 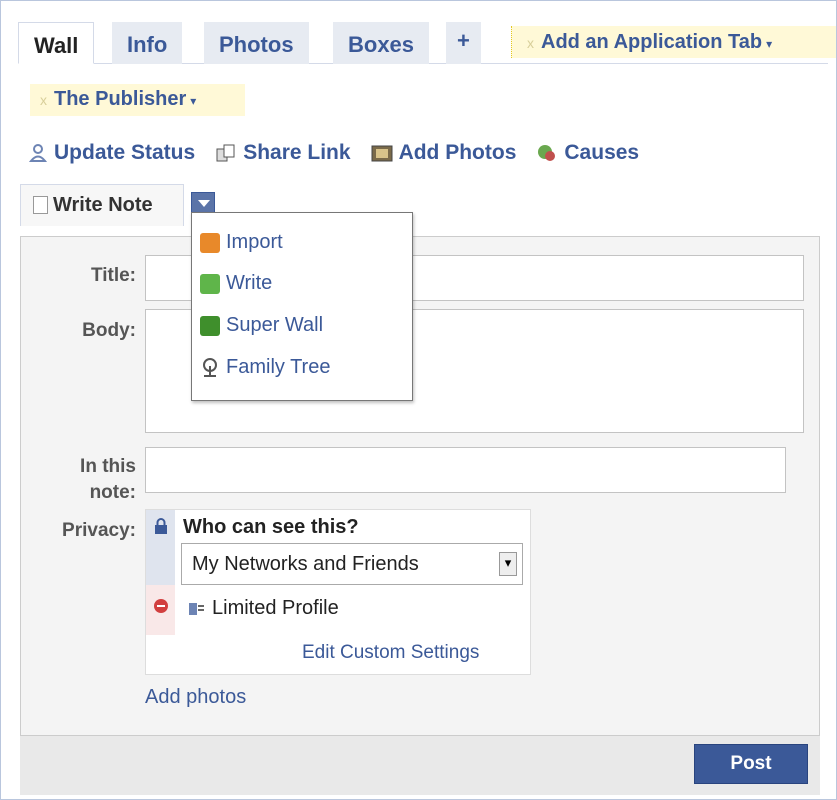 What do you see at coordinates (254, 242) in the screenshot?
I see `menu-item-label: Import` at bounding box center [254, 242].